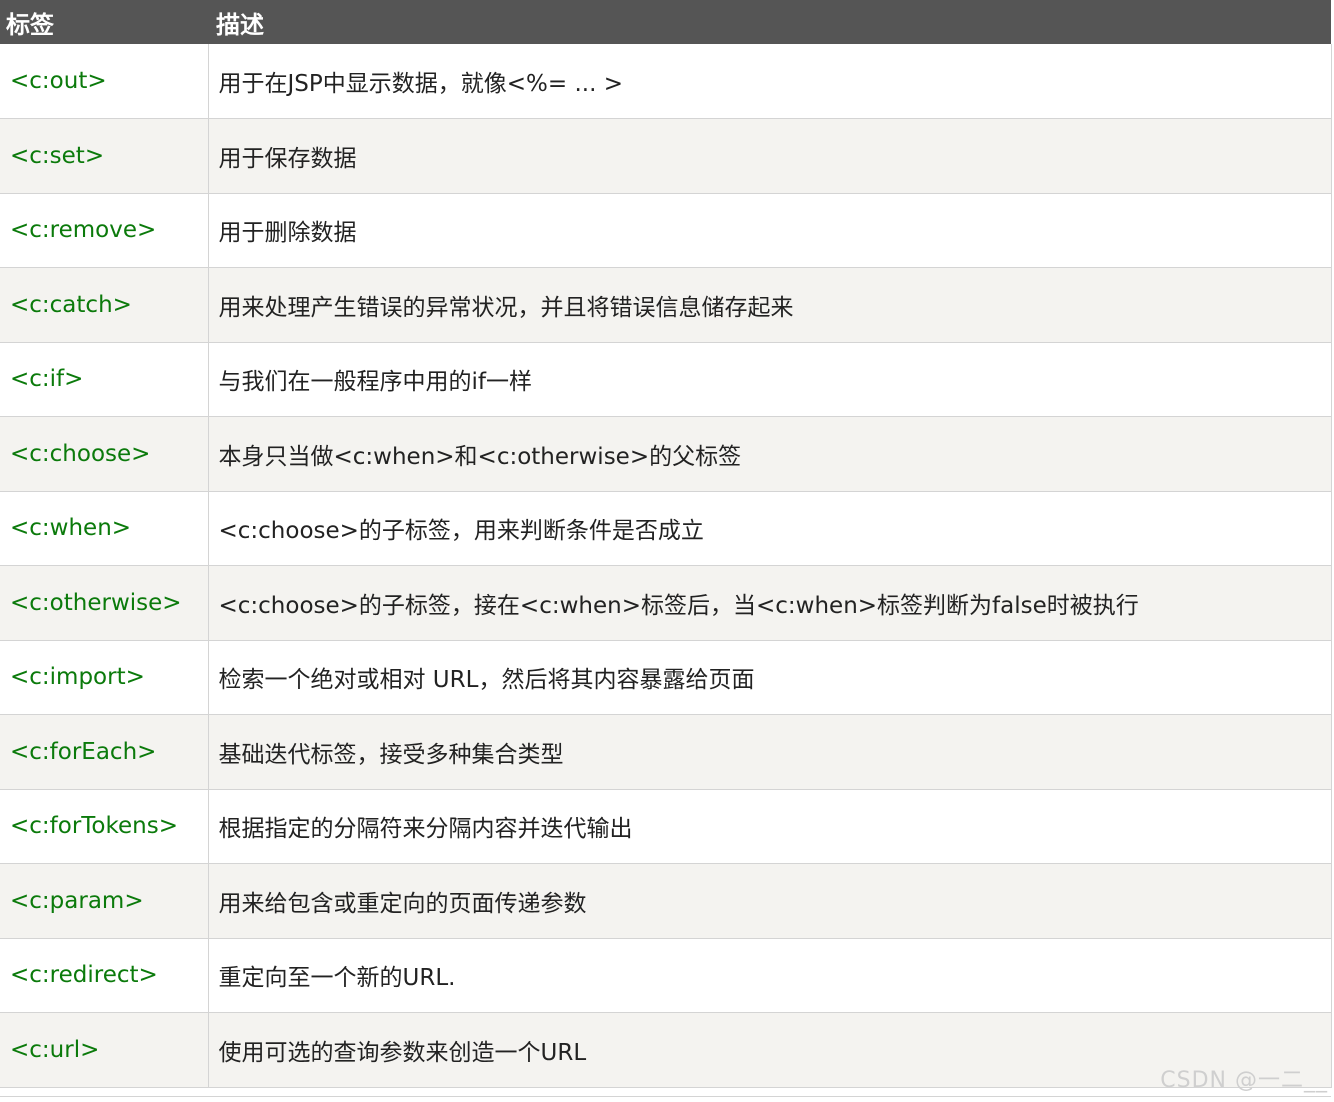 This screenshot has height=1102, width=1334. What do you see at coordinates (104, 826) in the screenshot?
I see `tag-cell: <c:forTokens>` at bounding box center [104, 826].